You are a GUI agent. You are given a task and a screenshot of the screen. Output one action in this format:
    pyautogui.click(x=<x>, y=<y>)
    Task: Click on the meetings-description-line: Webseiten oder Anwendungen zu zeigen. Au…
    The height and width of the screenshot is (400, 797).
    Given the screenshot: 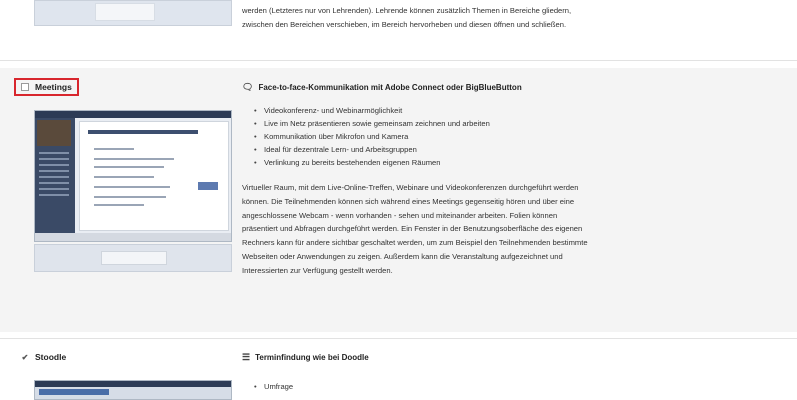 What is the action you would take?
    pyautogui.click(x=402, y=256)
    